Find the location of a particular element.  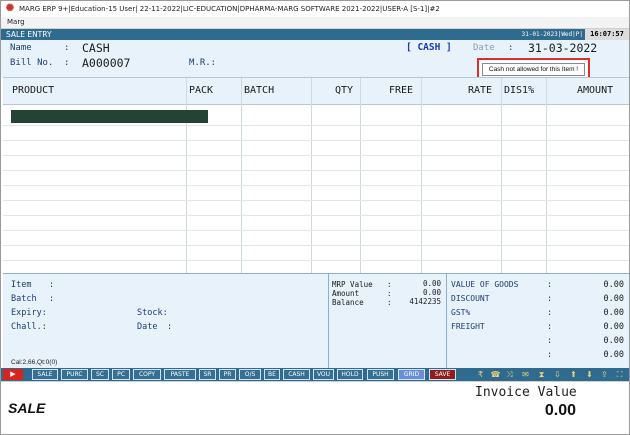

play-icon: ▶ is located at coordinates (13, 374).